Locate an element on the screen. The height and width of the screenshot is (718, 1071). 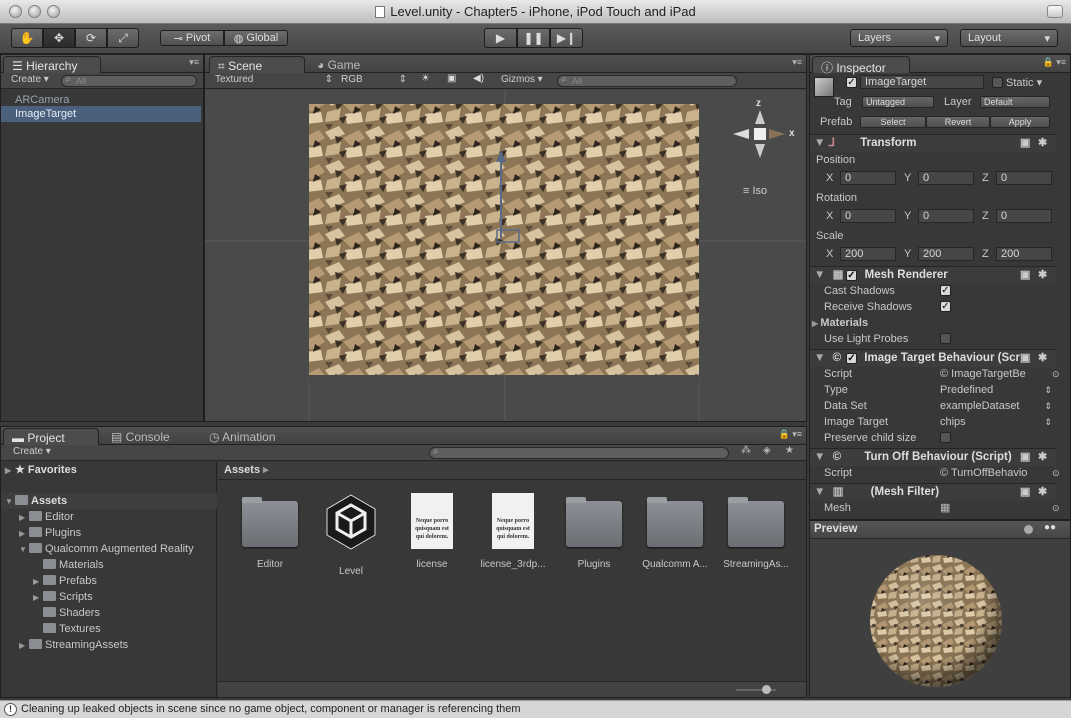
tree-item: ▶ StreamingAssets is located at coordinates (73, 645).